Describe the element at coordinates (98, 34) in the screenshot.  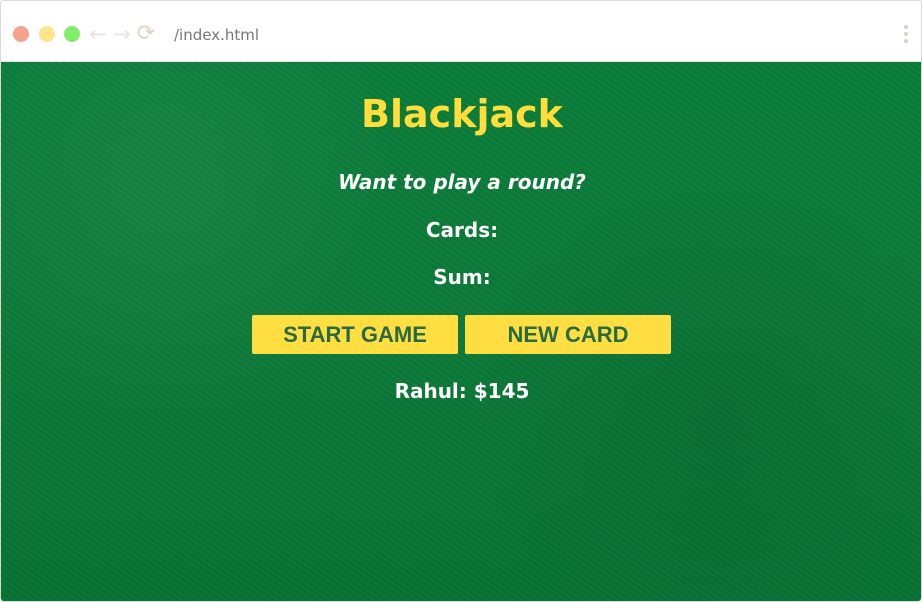
I see `back-arrow-icon: ←` at that location.